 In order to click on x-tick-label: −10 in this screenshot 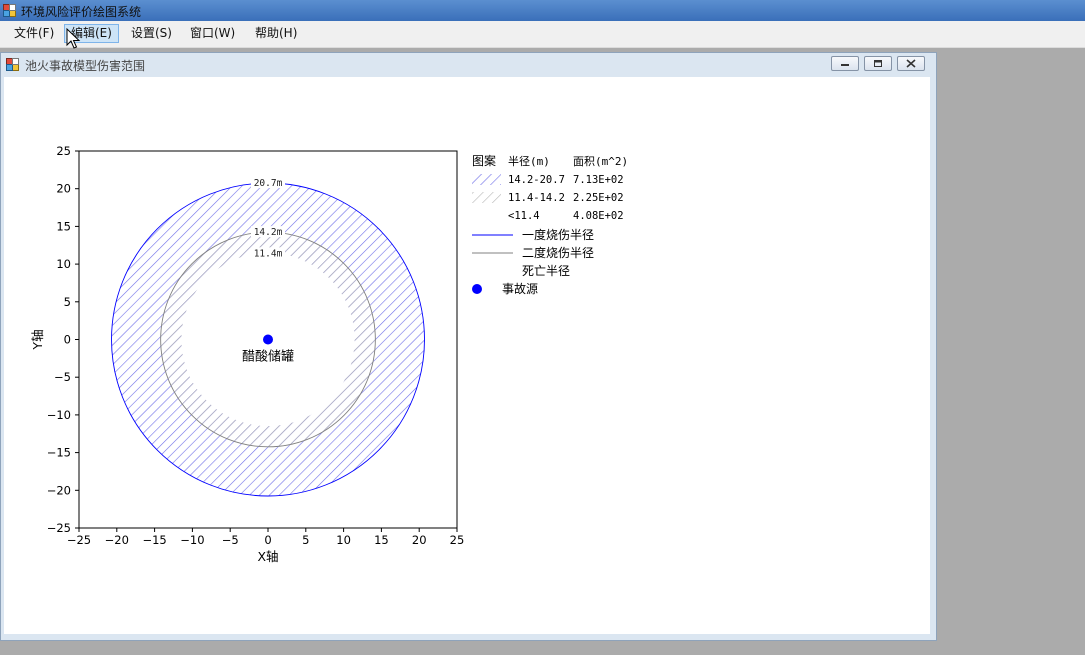, I will do `click(192, 540)`.